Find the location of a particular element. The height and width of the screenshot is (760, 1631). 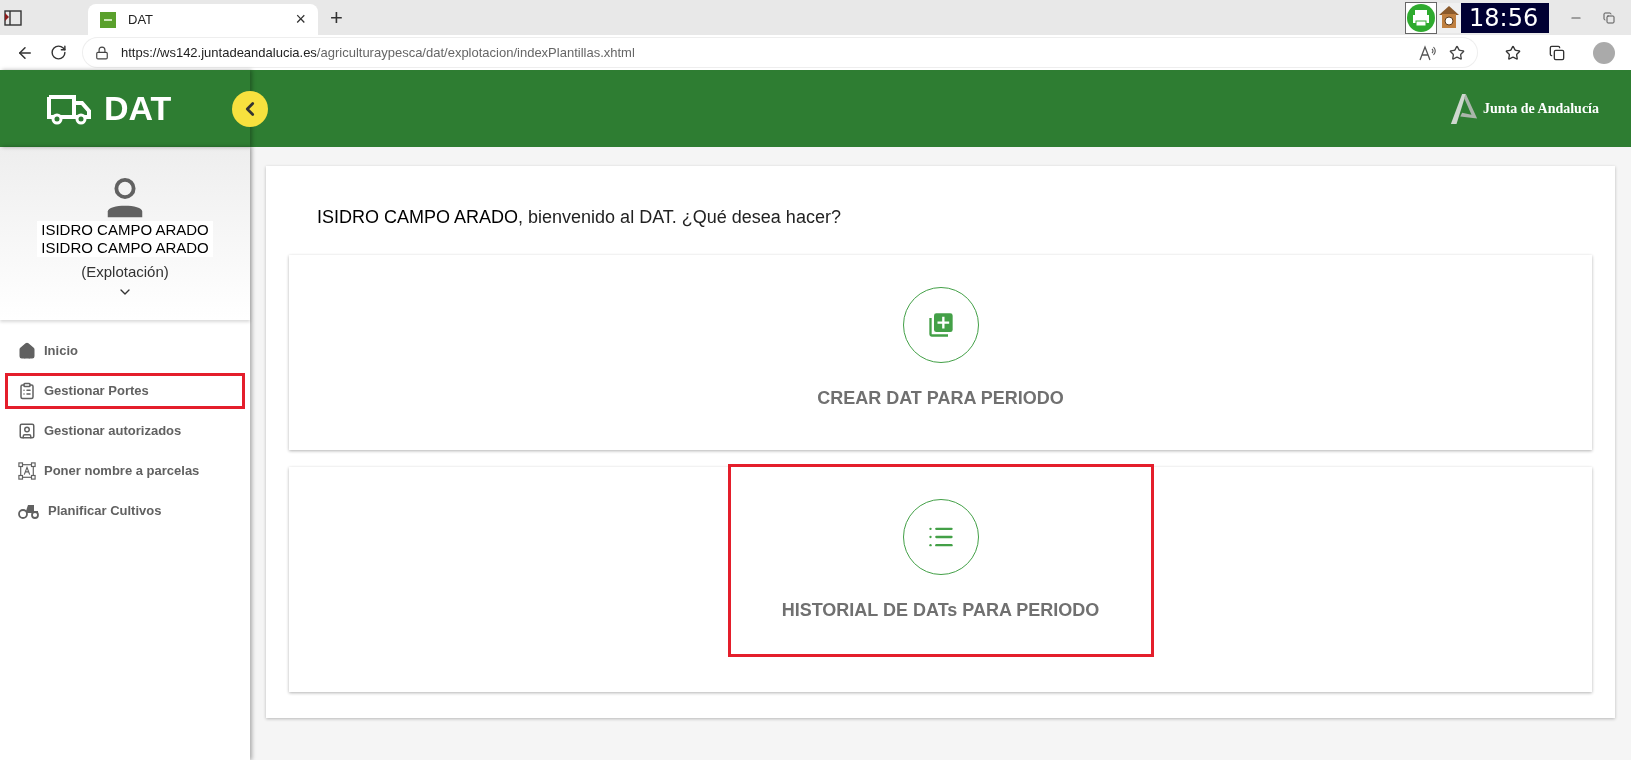

welcome-message: ISIDRO CAMPO ARADO, bienvenido al DAT. ¿Qué desea hacer? is located at coordinates (579, 217).